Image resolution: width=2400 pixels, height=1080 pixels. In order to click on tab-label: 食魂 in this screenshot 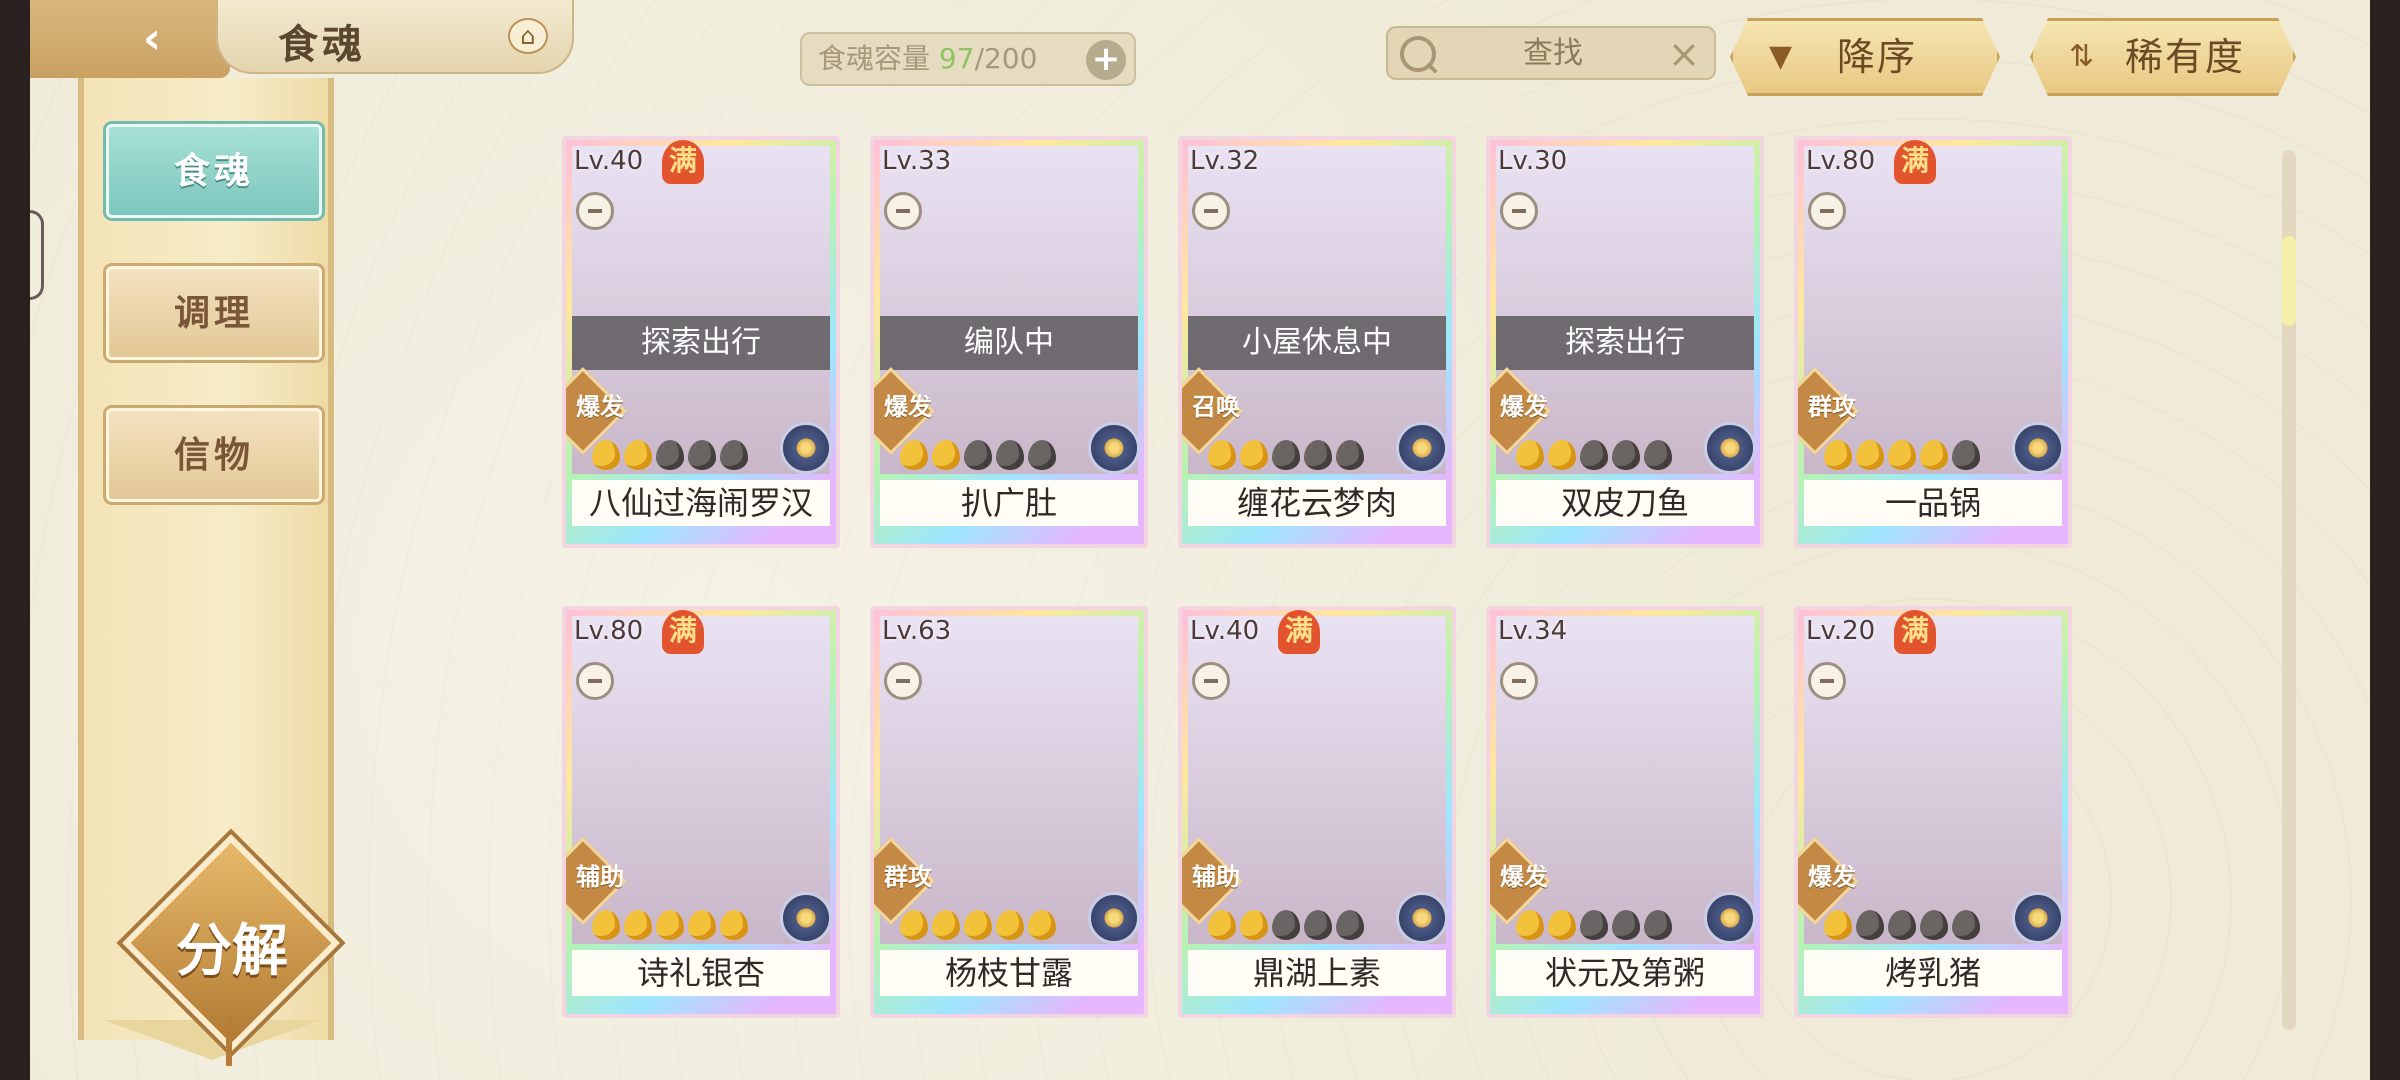, I will do `click(213, 171)`.